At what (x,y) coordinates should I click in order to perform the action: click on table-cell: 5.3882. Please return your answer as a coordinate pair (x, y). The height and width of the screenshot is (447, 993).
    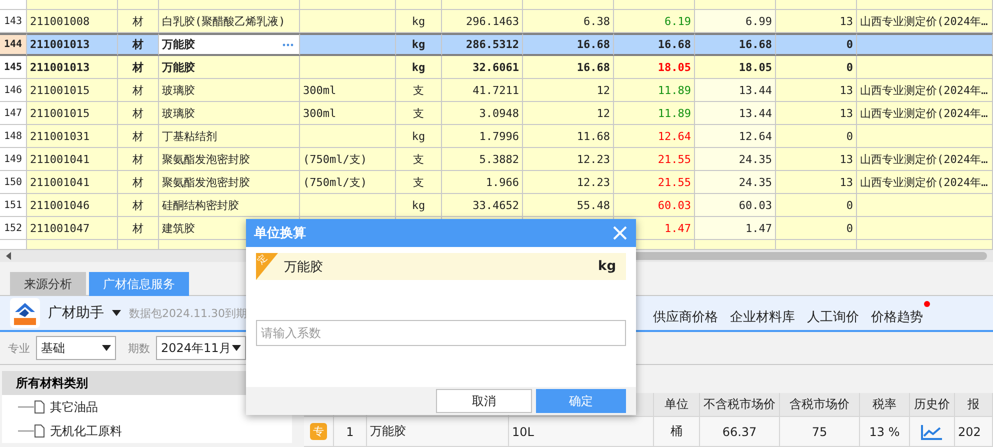
    Looking at the image, I should click on (482, 159).